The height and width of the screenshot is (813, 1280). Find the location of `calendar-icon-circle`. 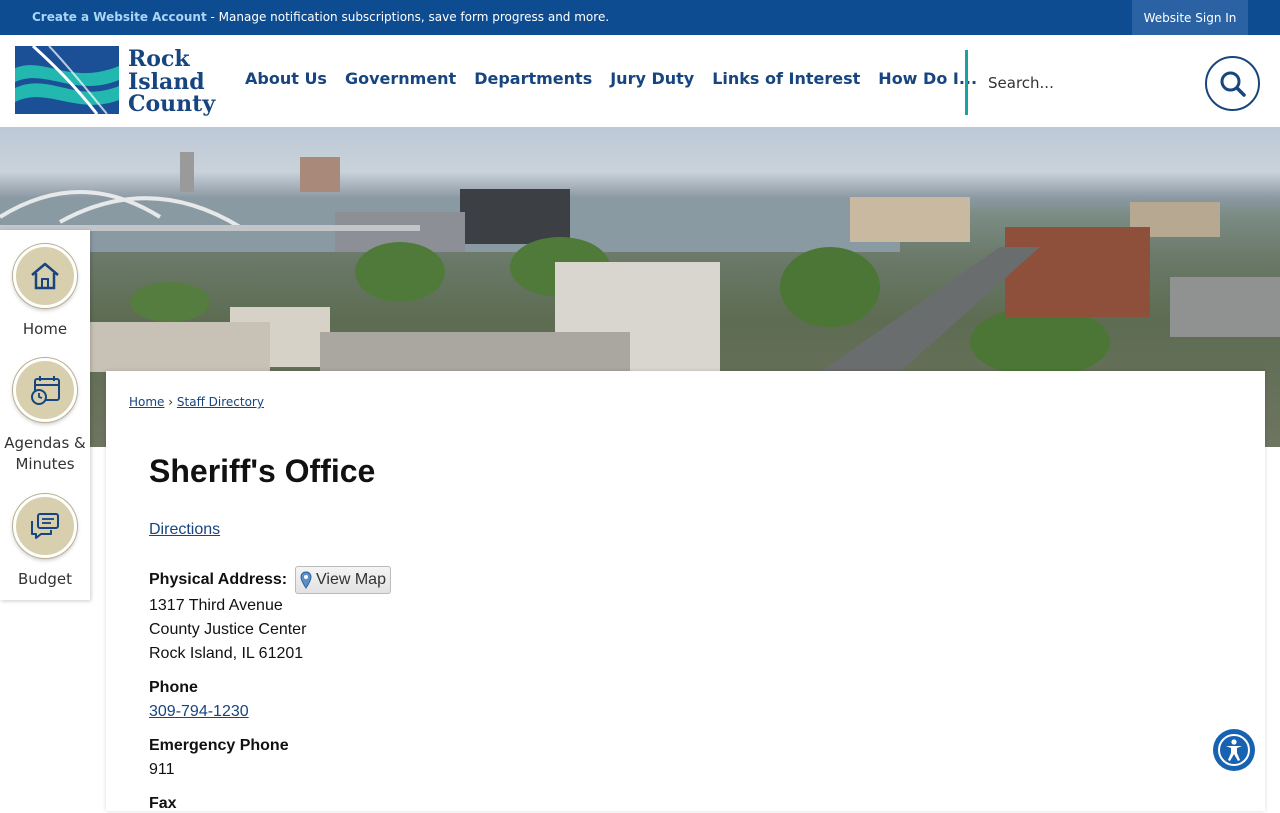

calendar-icon-circle is located at coordinates (45, 390).